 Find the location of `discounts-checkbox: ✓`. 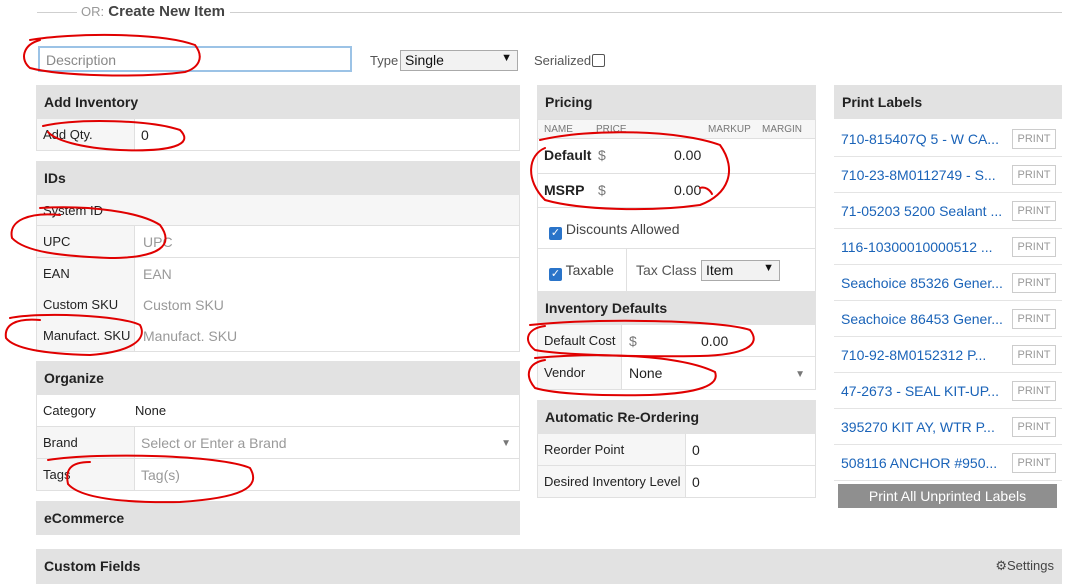

discounts-checkbox: ✓ is located at coordinates (555, 233).